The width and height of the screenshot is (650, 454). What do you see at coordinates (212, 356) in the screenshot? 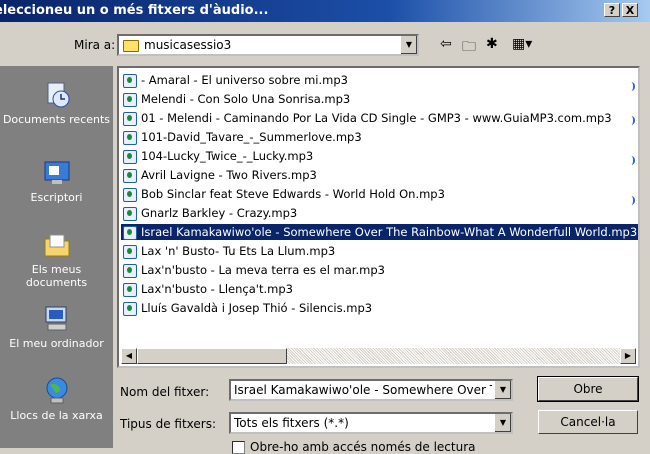
I see `scrollbar-thumb` at bounding box center [212, 356].